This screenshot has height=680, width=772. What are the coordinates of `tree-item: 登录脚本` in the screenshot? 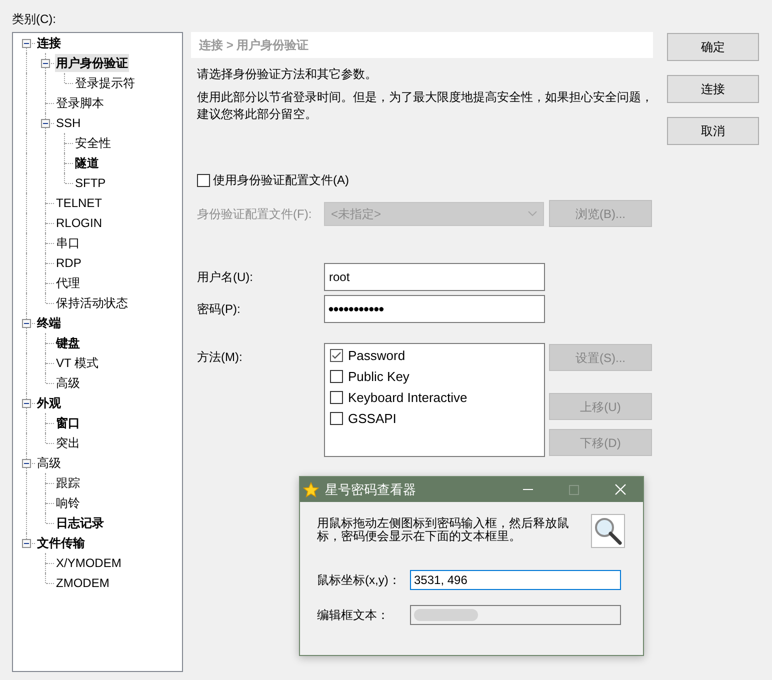 It's located at (80, 103).